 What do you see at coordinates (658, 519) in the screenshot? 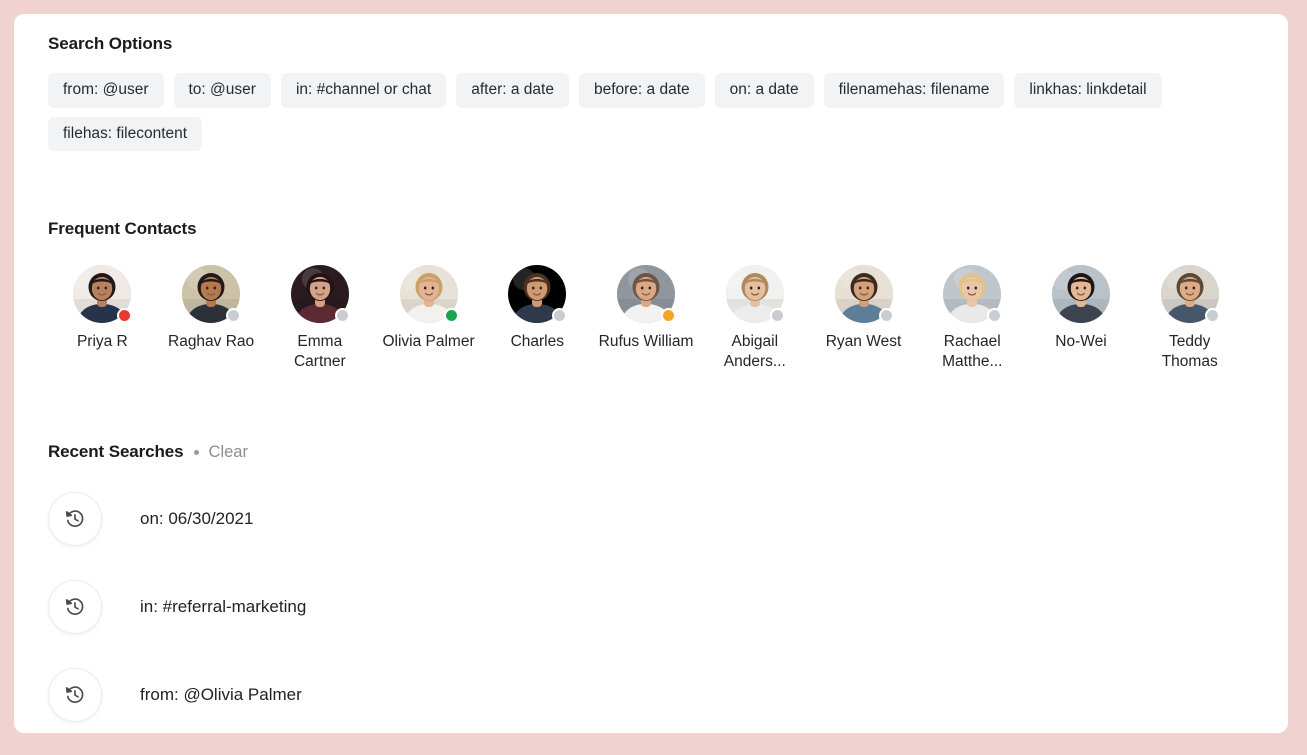
I see `recent-search-item: on: 06/30/2021` at bounding box center [658, 519].